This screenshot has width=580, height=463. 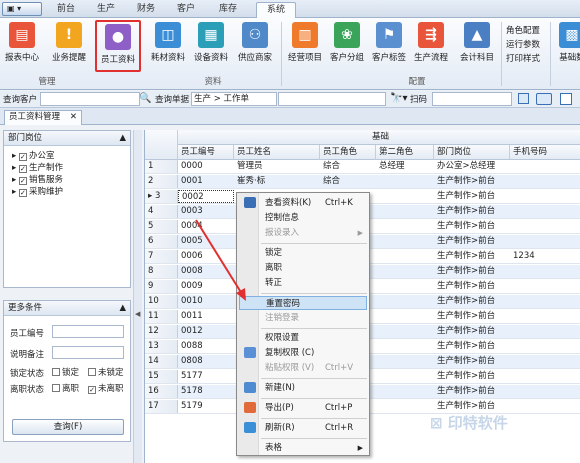 I want to click on binoculars-icon: 🔭▾, so click(x=398, y=98).